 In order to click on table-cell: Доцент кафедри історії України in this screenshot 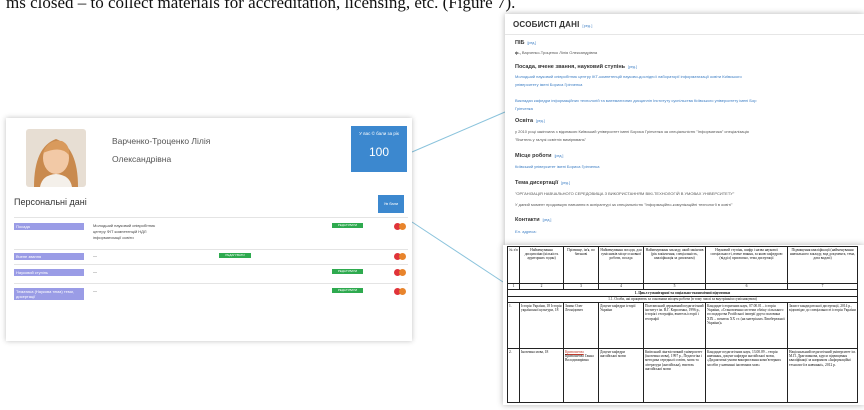, I will do `click(621, 325)`.